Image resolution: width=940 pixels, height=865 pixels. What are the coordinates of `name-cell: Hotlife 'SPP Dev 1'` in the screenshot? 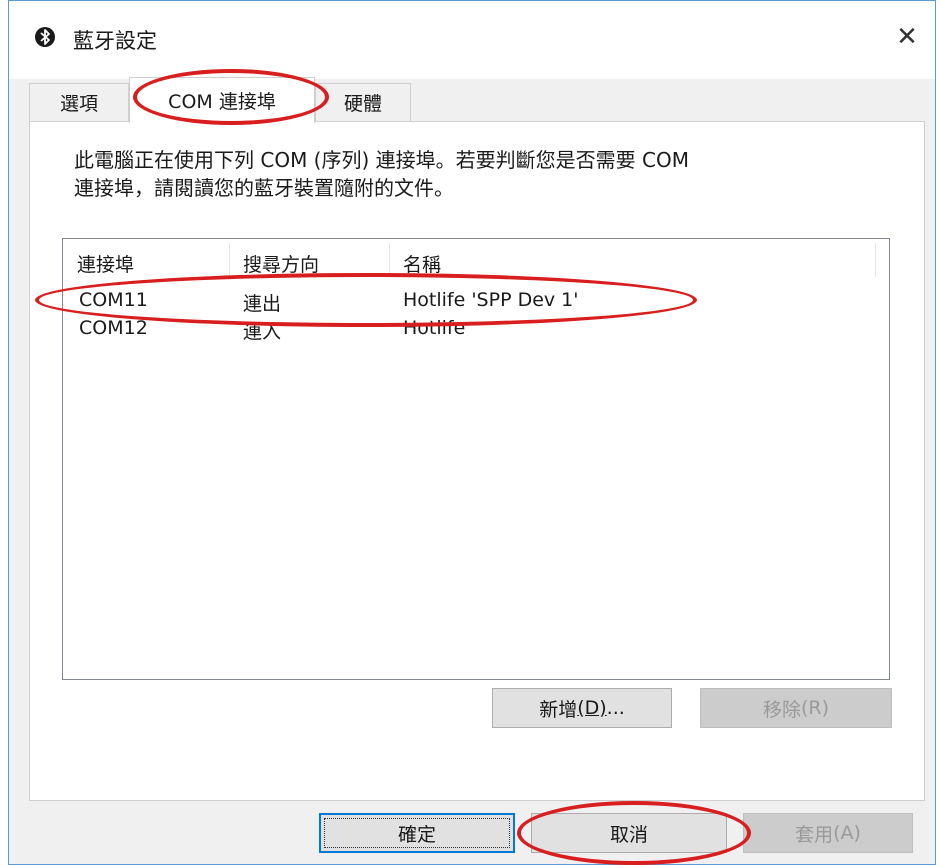 It's located at (491, 300).